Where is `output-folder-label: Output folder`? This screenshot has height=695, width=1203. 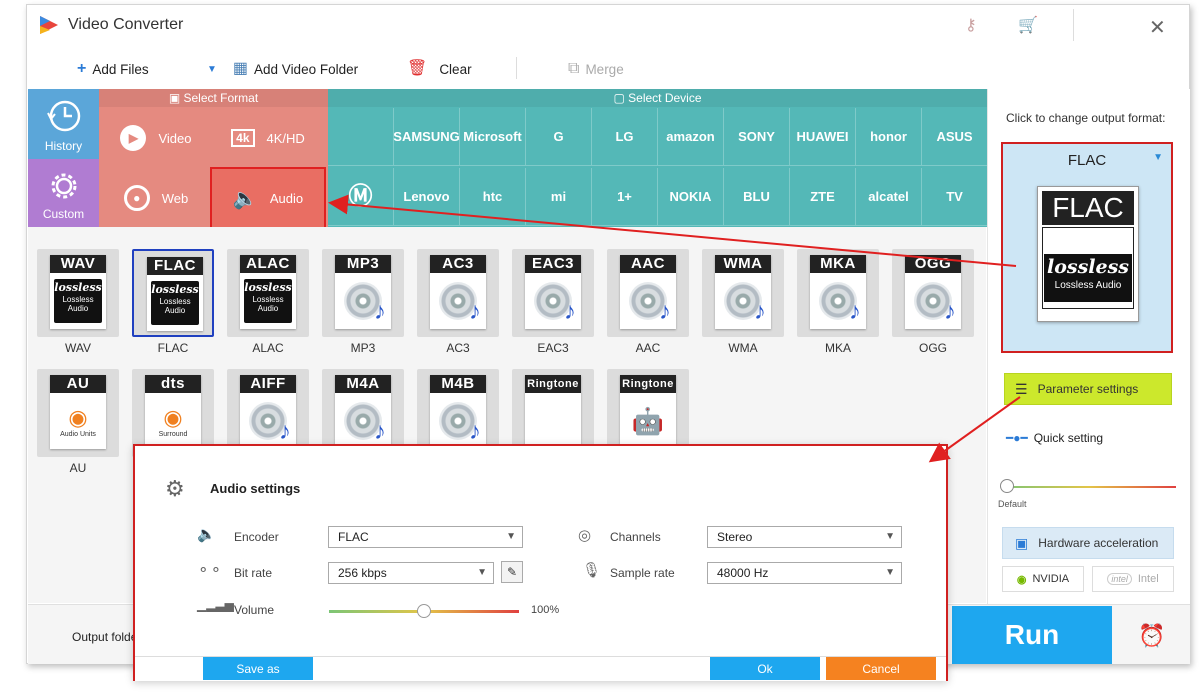
output-folder-label: Output folder is located at coordinates (107, 637).